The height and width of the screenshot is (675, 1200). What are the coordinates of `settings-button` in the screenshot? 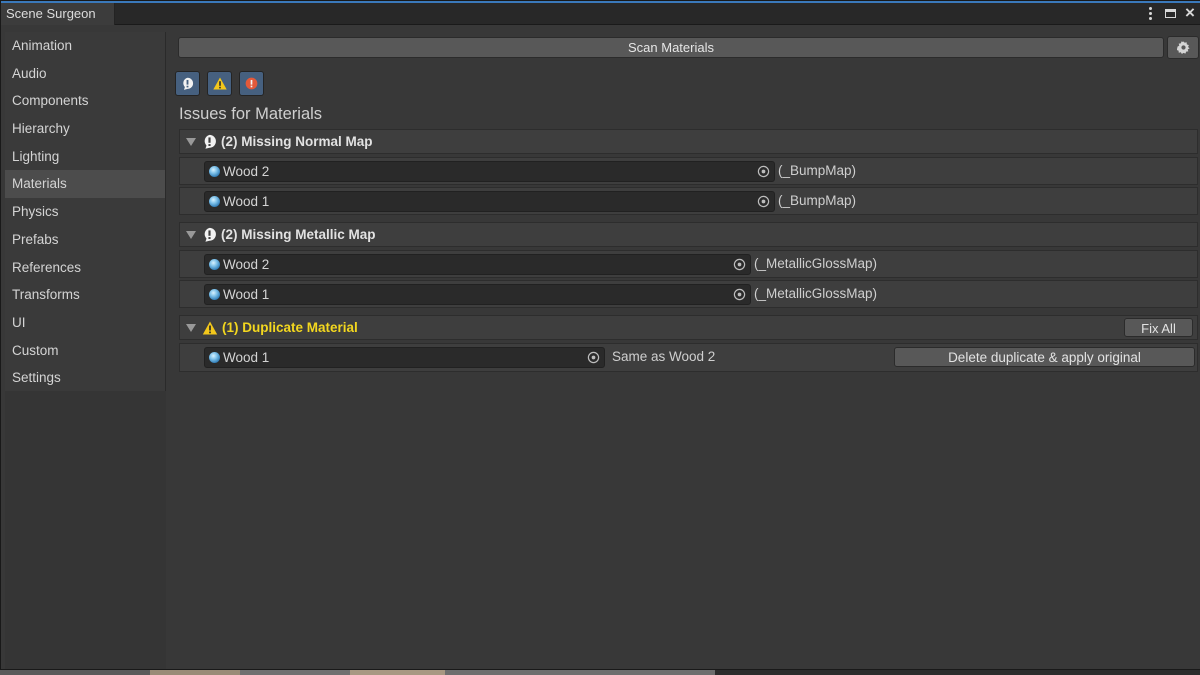 It's located at (1183, 47).